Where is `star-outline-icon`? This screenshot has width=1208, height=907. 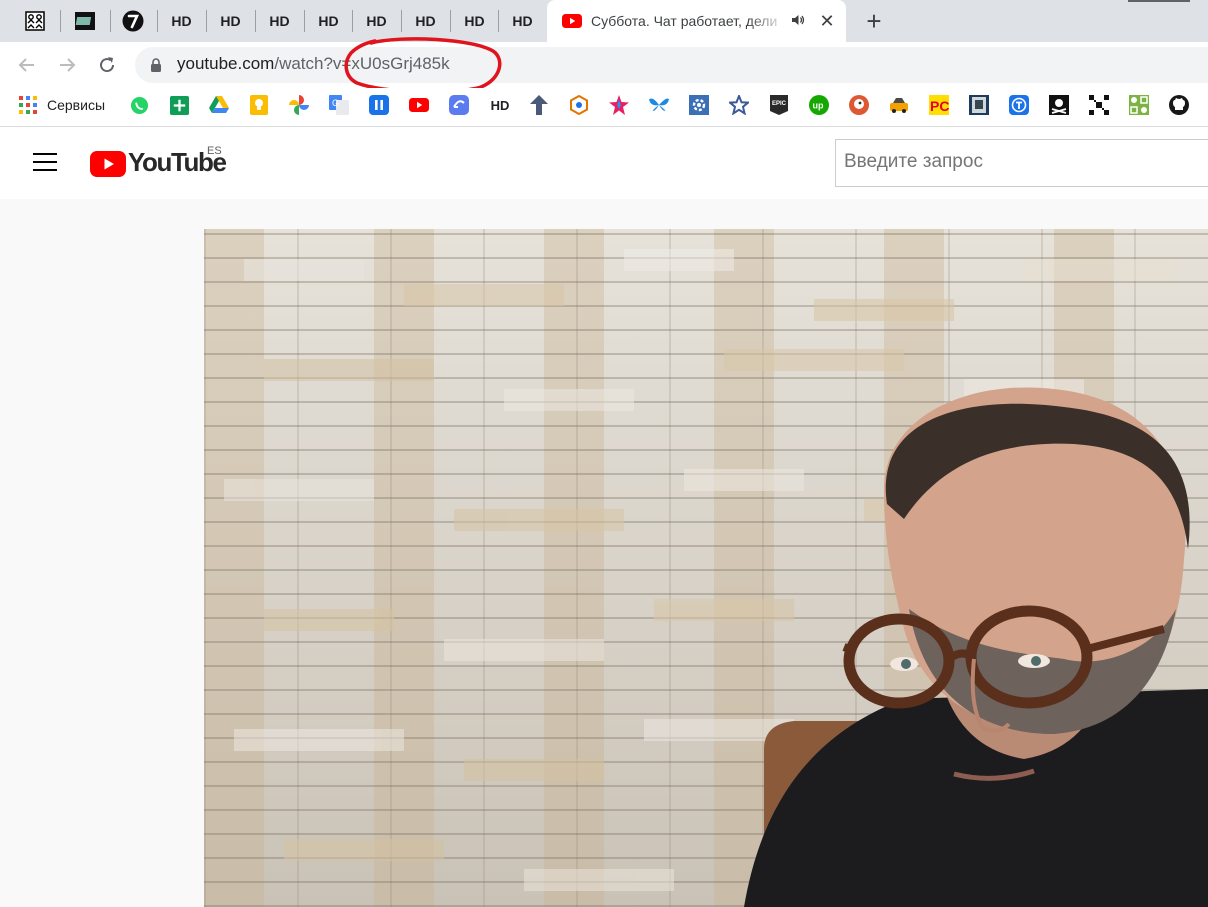
star-outline-icon is located at coordinates (739, 105).